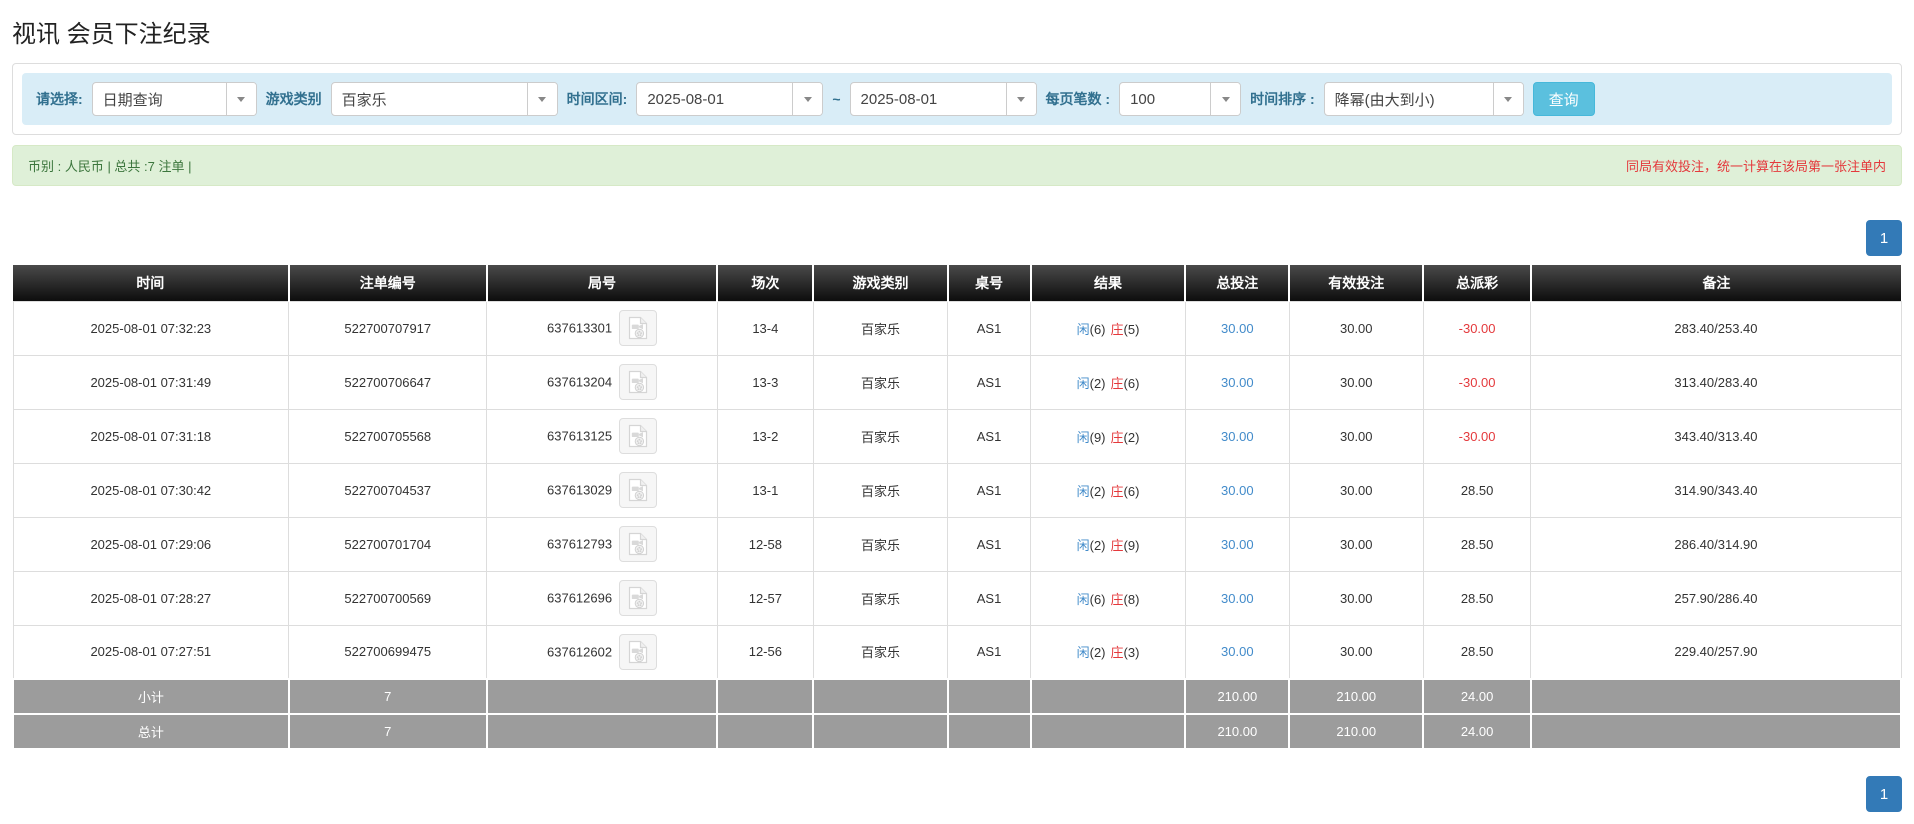 The height and width of the screenshot is (824, 1914). What do you see at coordinates (580, 490) in the screenshot?
I see `round-no-value: 637613029` at bounding box center [580, 490].